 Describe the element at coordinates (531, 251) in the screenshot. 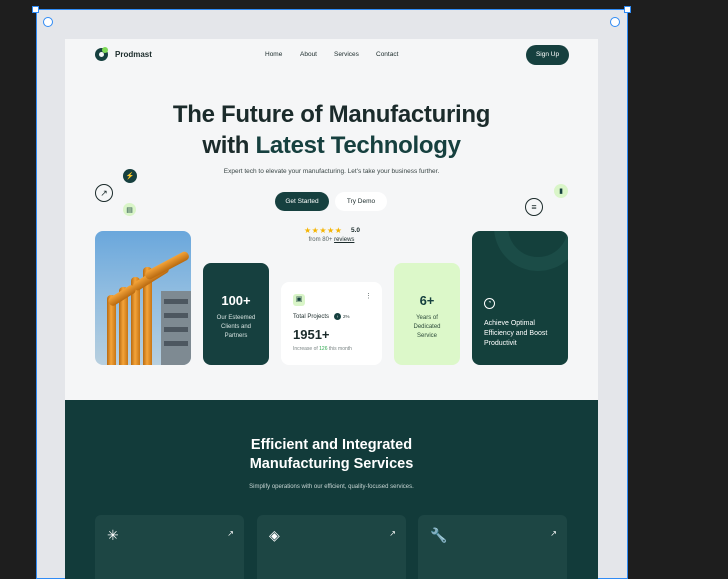

I see `decorative-arc` at that location.